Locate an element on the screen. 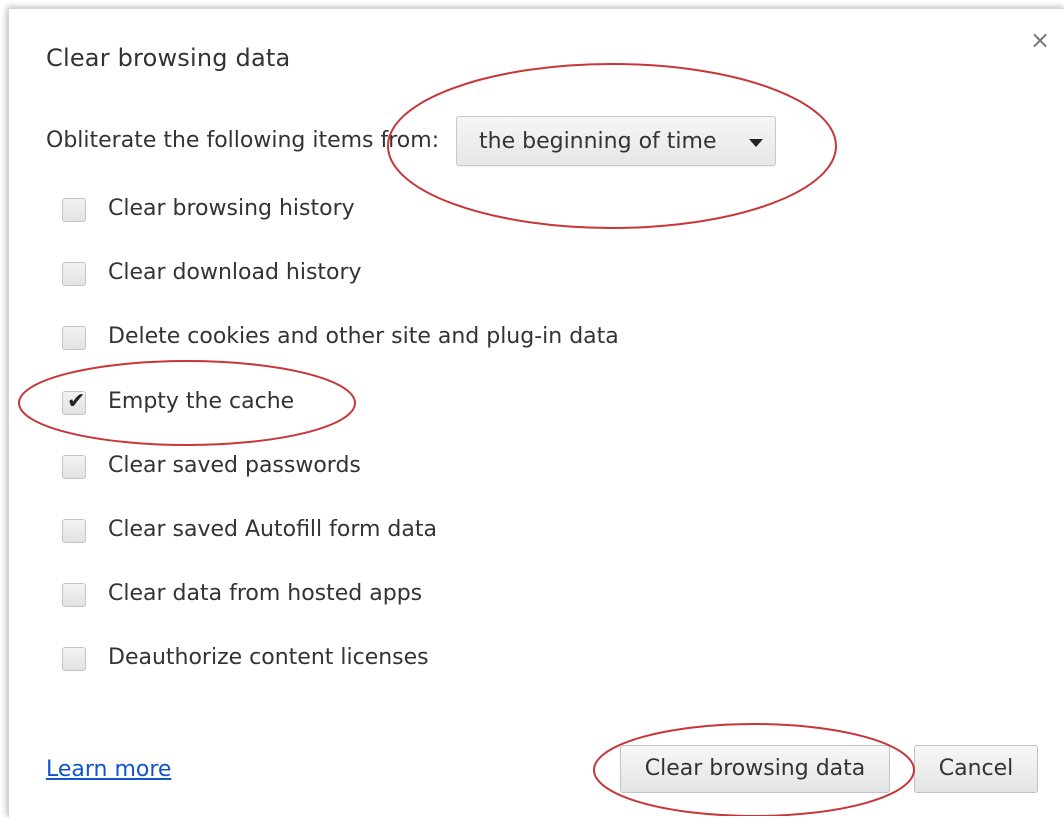 The width and height of the screenshot is (1064, 817). time-range-dropdown: the beginning of time is located at coordinates (616, 141).